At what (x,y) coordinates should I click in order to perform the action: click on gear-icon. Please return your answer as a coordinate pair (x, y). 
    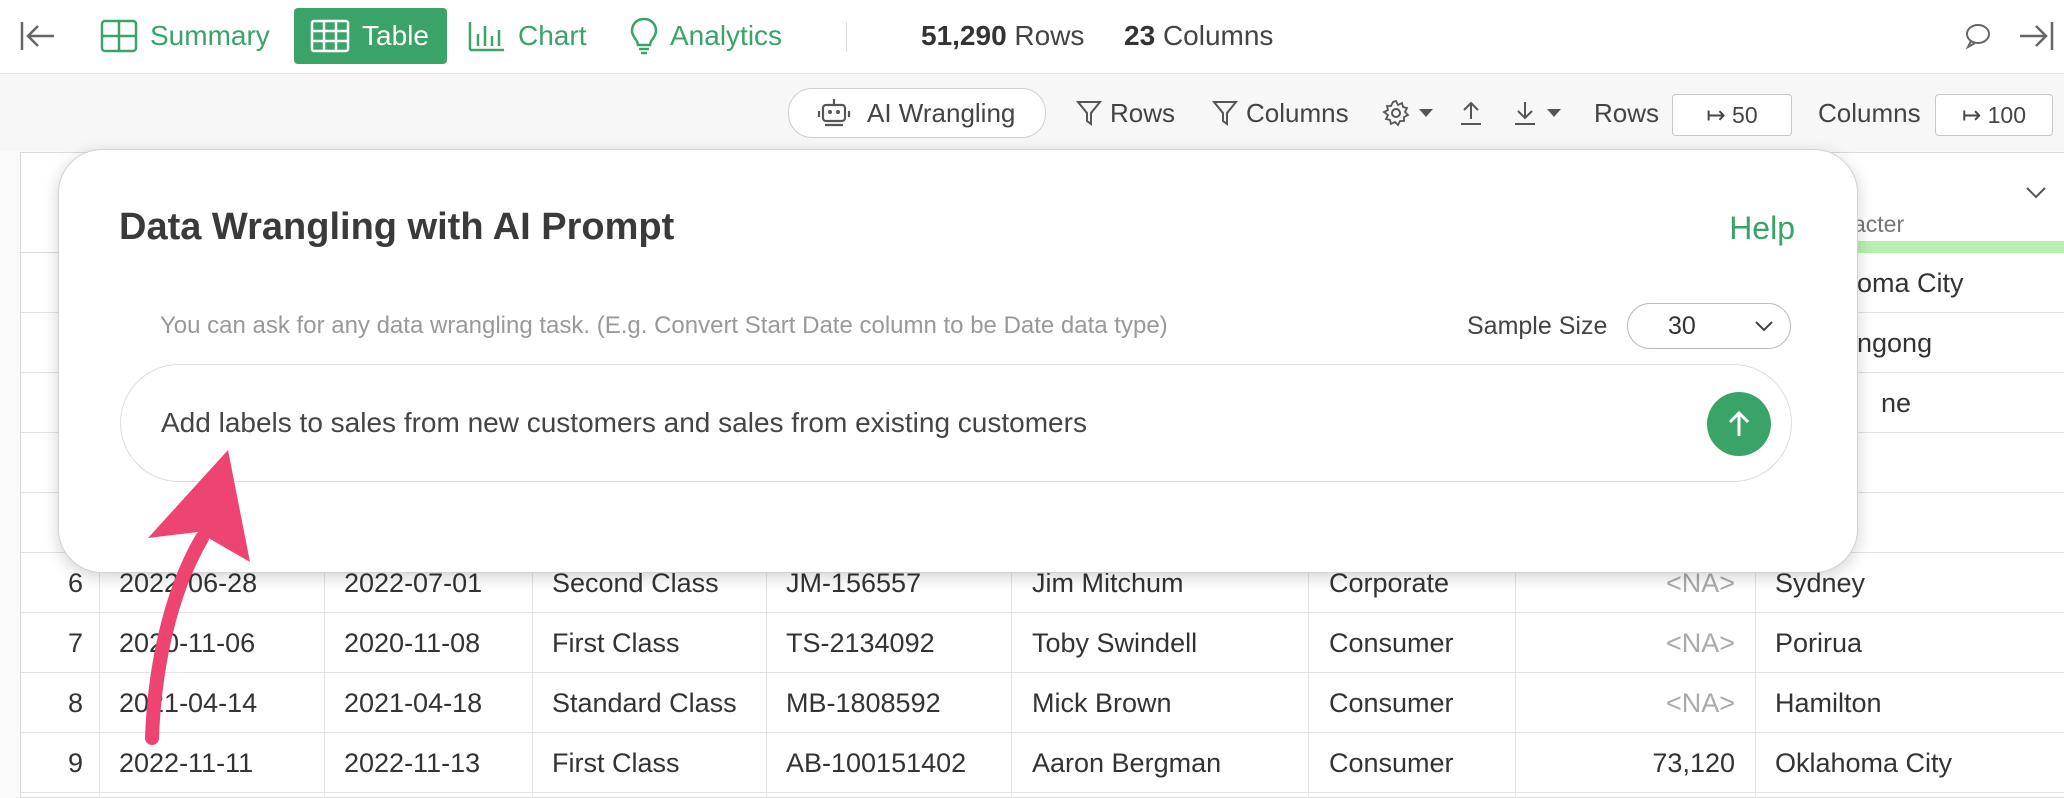
    Looking at the image, I should click on (1396, 113).